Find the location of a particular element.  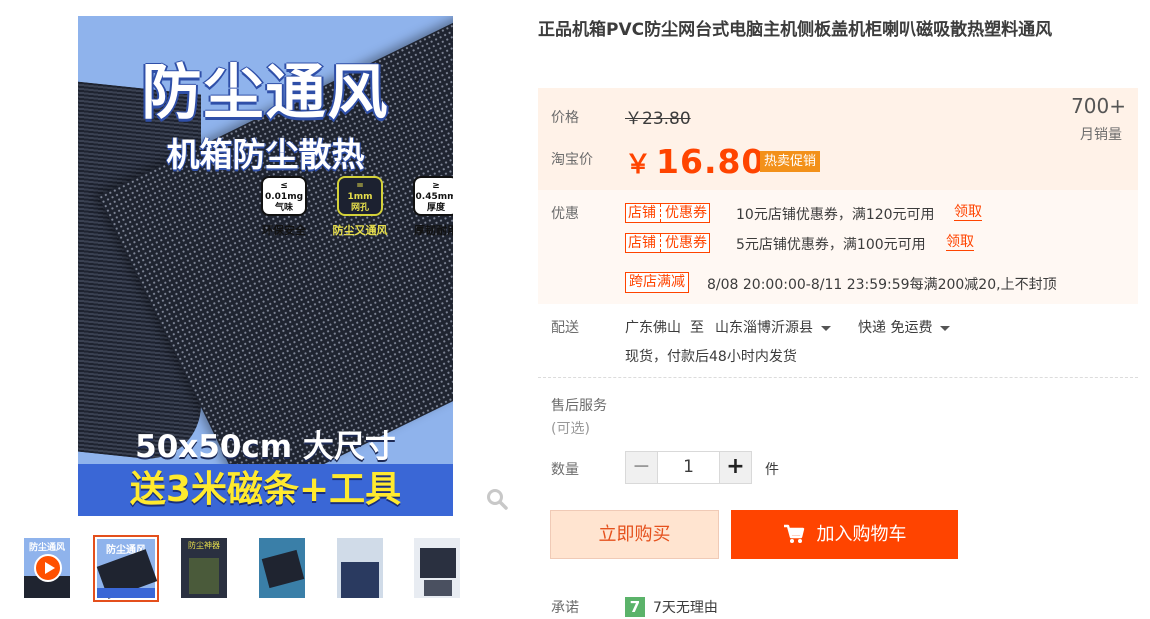

divider is located at coordinates (838, 377).